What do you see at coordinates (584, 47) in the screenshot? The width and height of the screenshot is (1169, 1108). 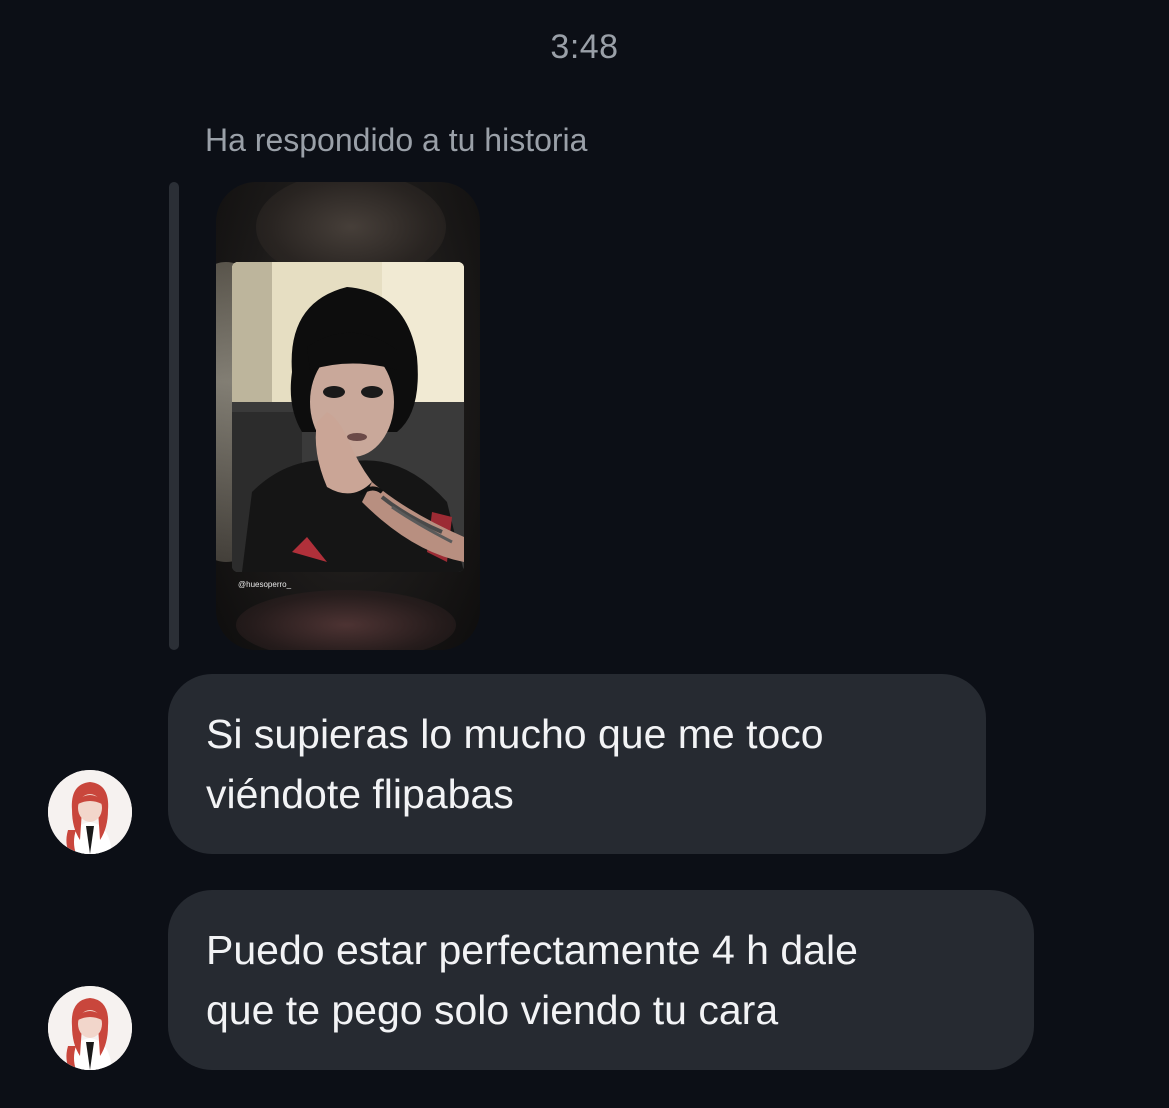 I see `message-timestamp: 3:48` at bounding box center [584, 47].